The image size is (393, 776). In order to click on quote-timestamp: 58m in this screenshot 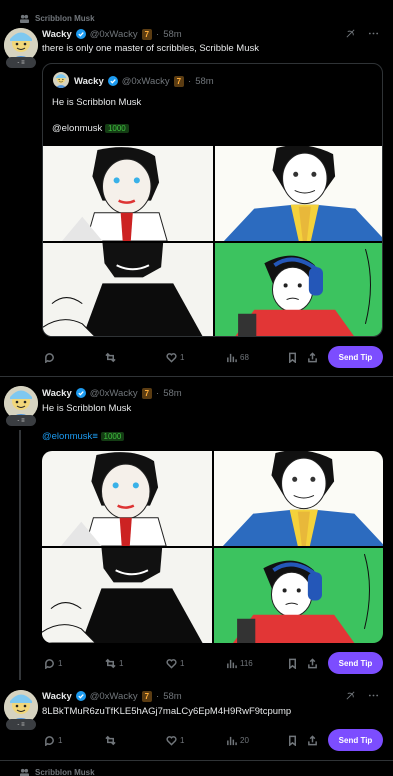, I will do `click(204, 81)`.